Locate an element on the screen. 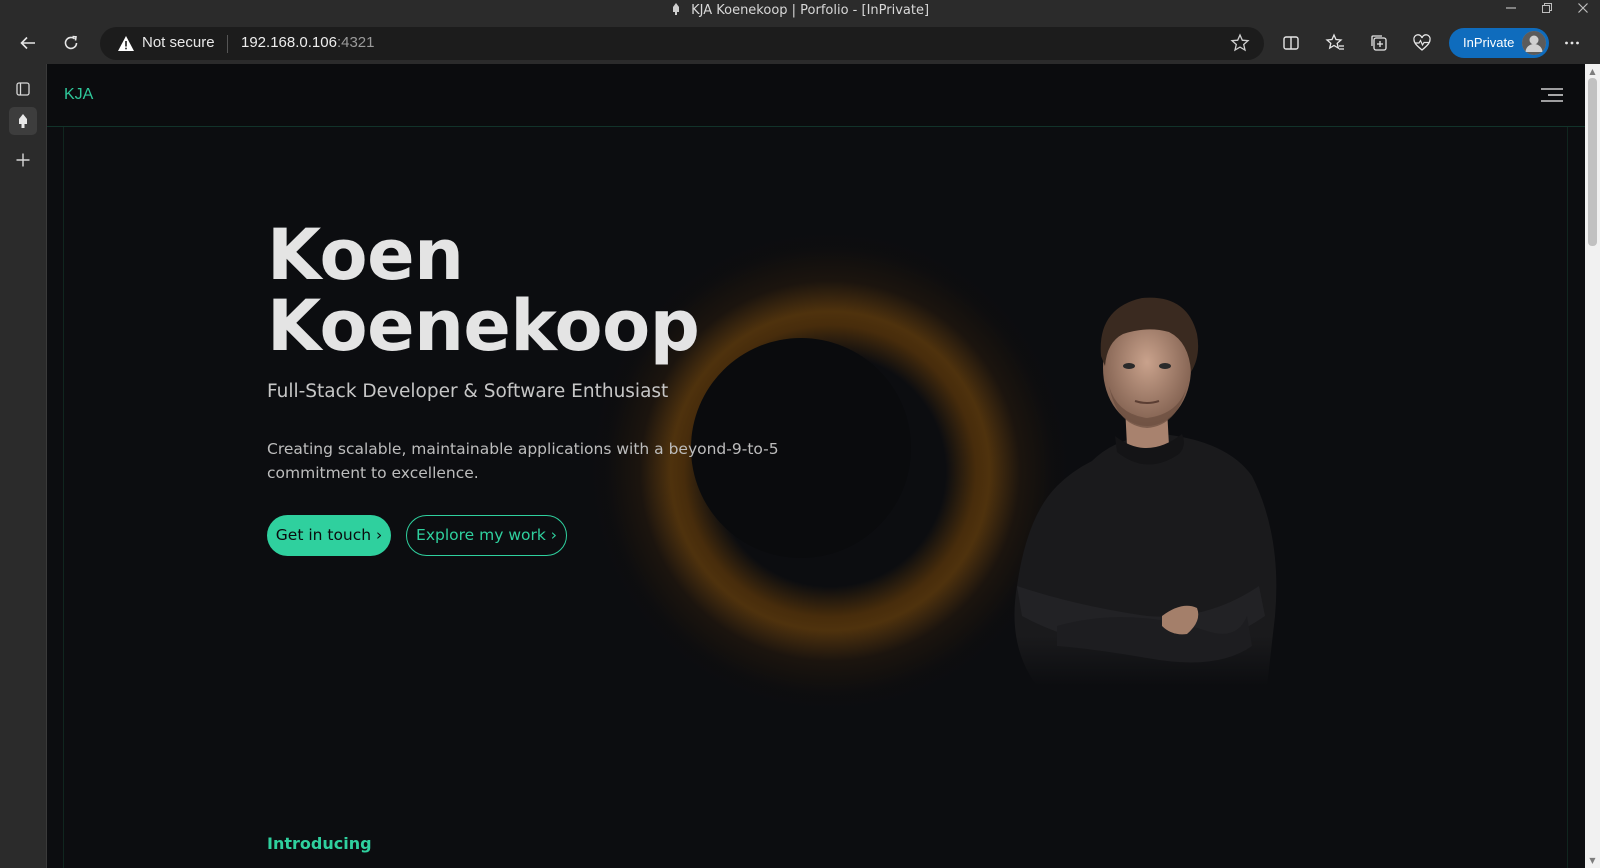  hero-name: Koen Koenekoop is located at coordinates (483, 290).